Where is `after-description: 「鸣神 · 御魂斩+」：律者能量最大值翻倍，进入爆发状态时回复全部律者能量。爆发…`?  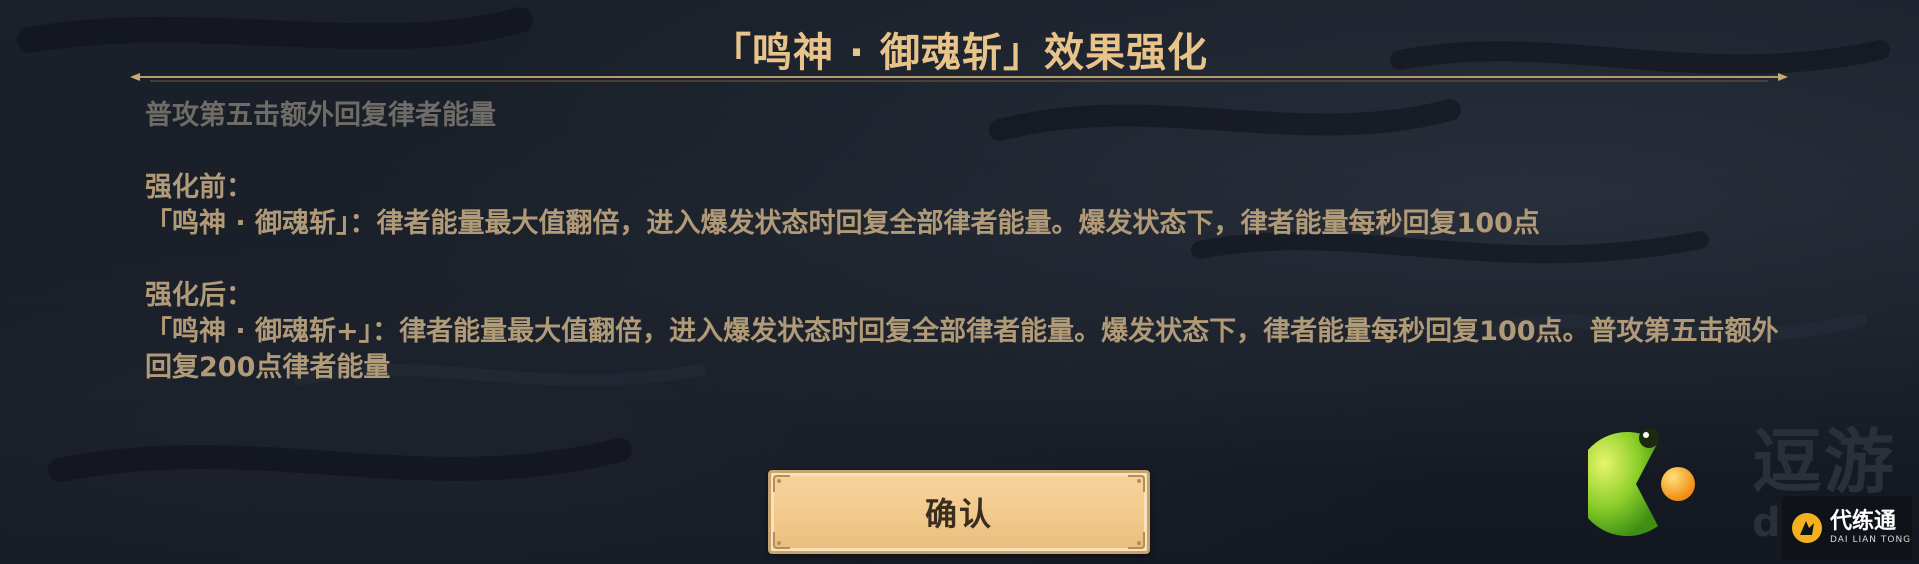
after-description: 「鸣神 · 御魂斩+」：律者能量最大值翻倍，进入爆发状态时回复全部律者能量。爆发… is located at coordinates (962, 349).